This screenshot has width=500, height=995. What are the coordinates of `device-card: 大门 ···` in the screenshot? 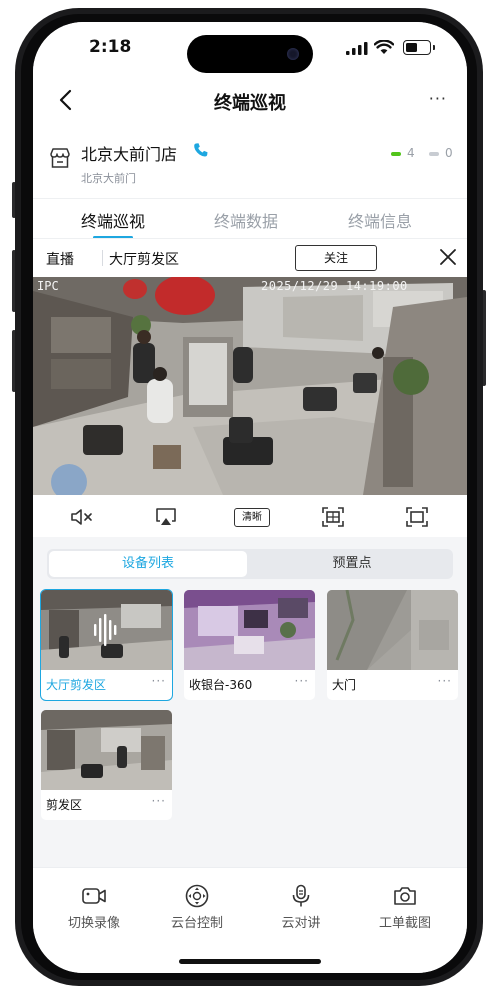 It's located at (392, 645).